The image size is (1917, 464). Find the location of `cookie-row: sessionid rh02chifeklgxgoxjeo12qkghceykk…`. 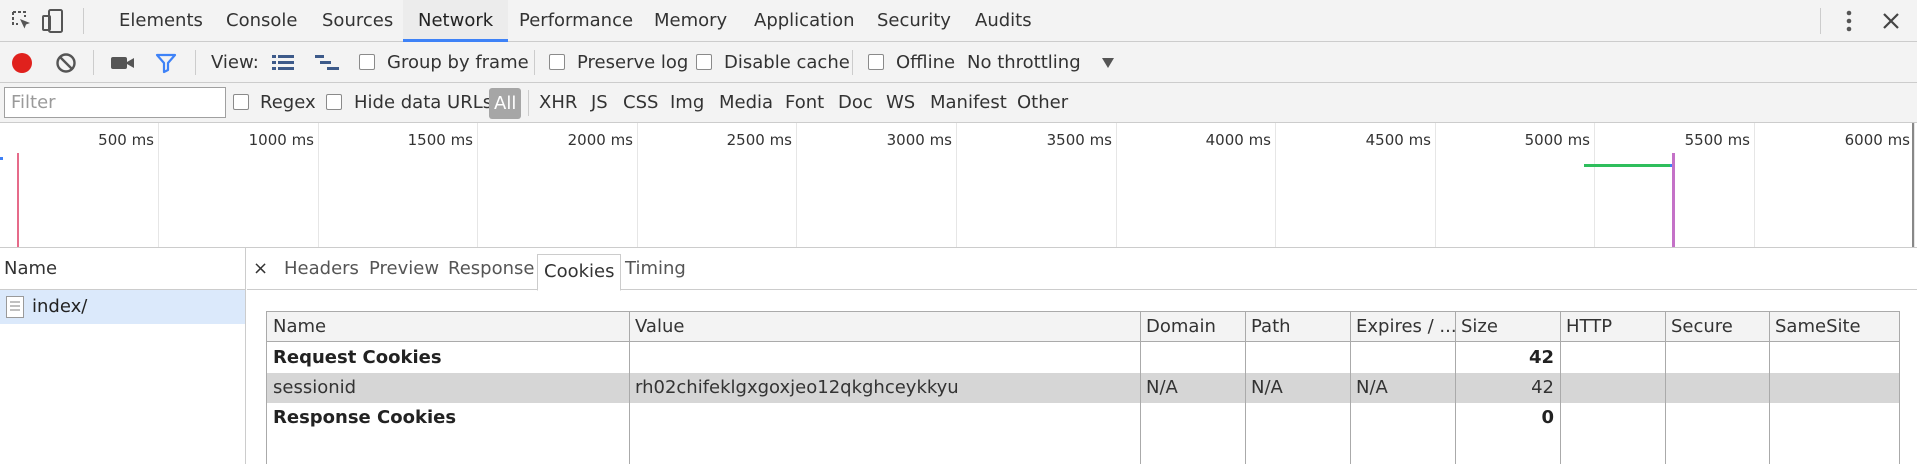

cookie-row: sessionid rh02chifeklgxgoxjeo12qkghceykk… is located at coordinates (1083, 388).